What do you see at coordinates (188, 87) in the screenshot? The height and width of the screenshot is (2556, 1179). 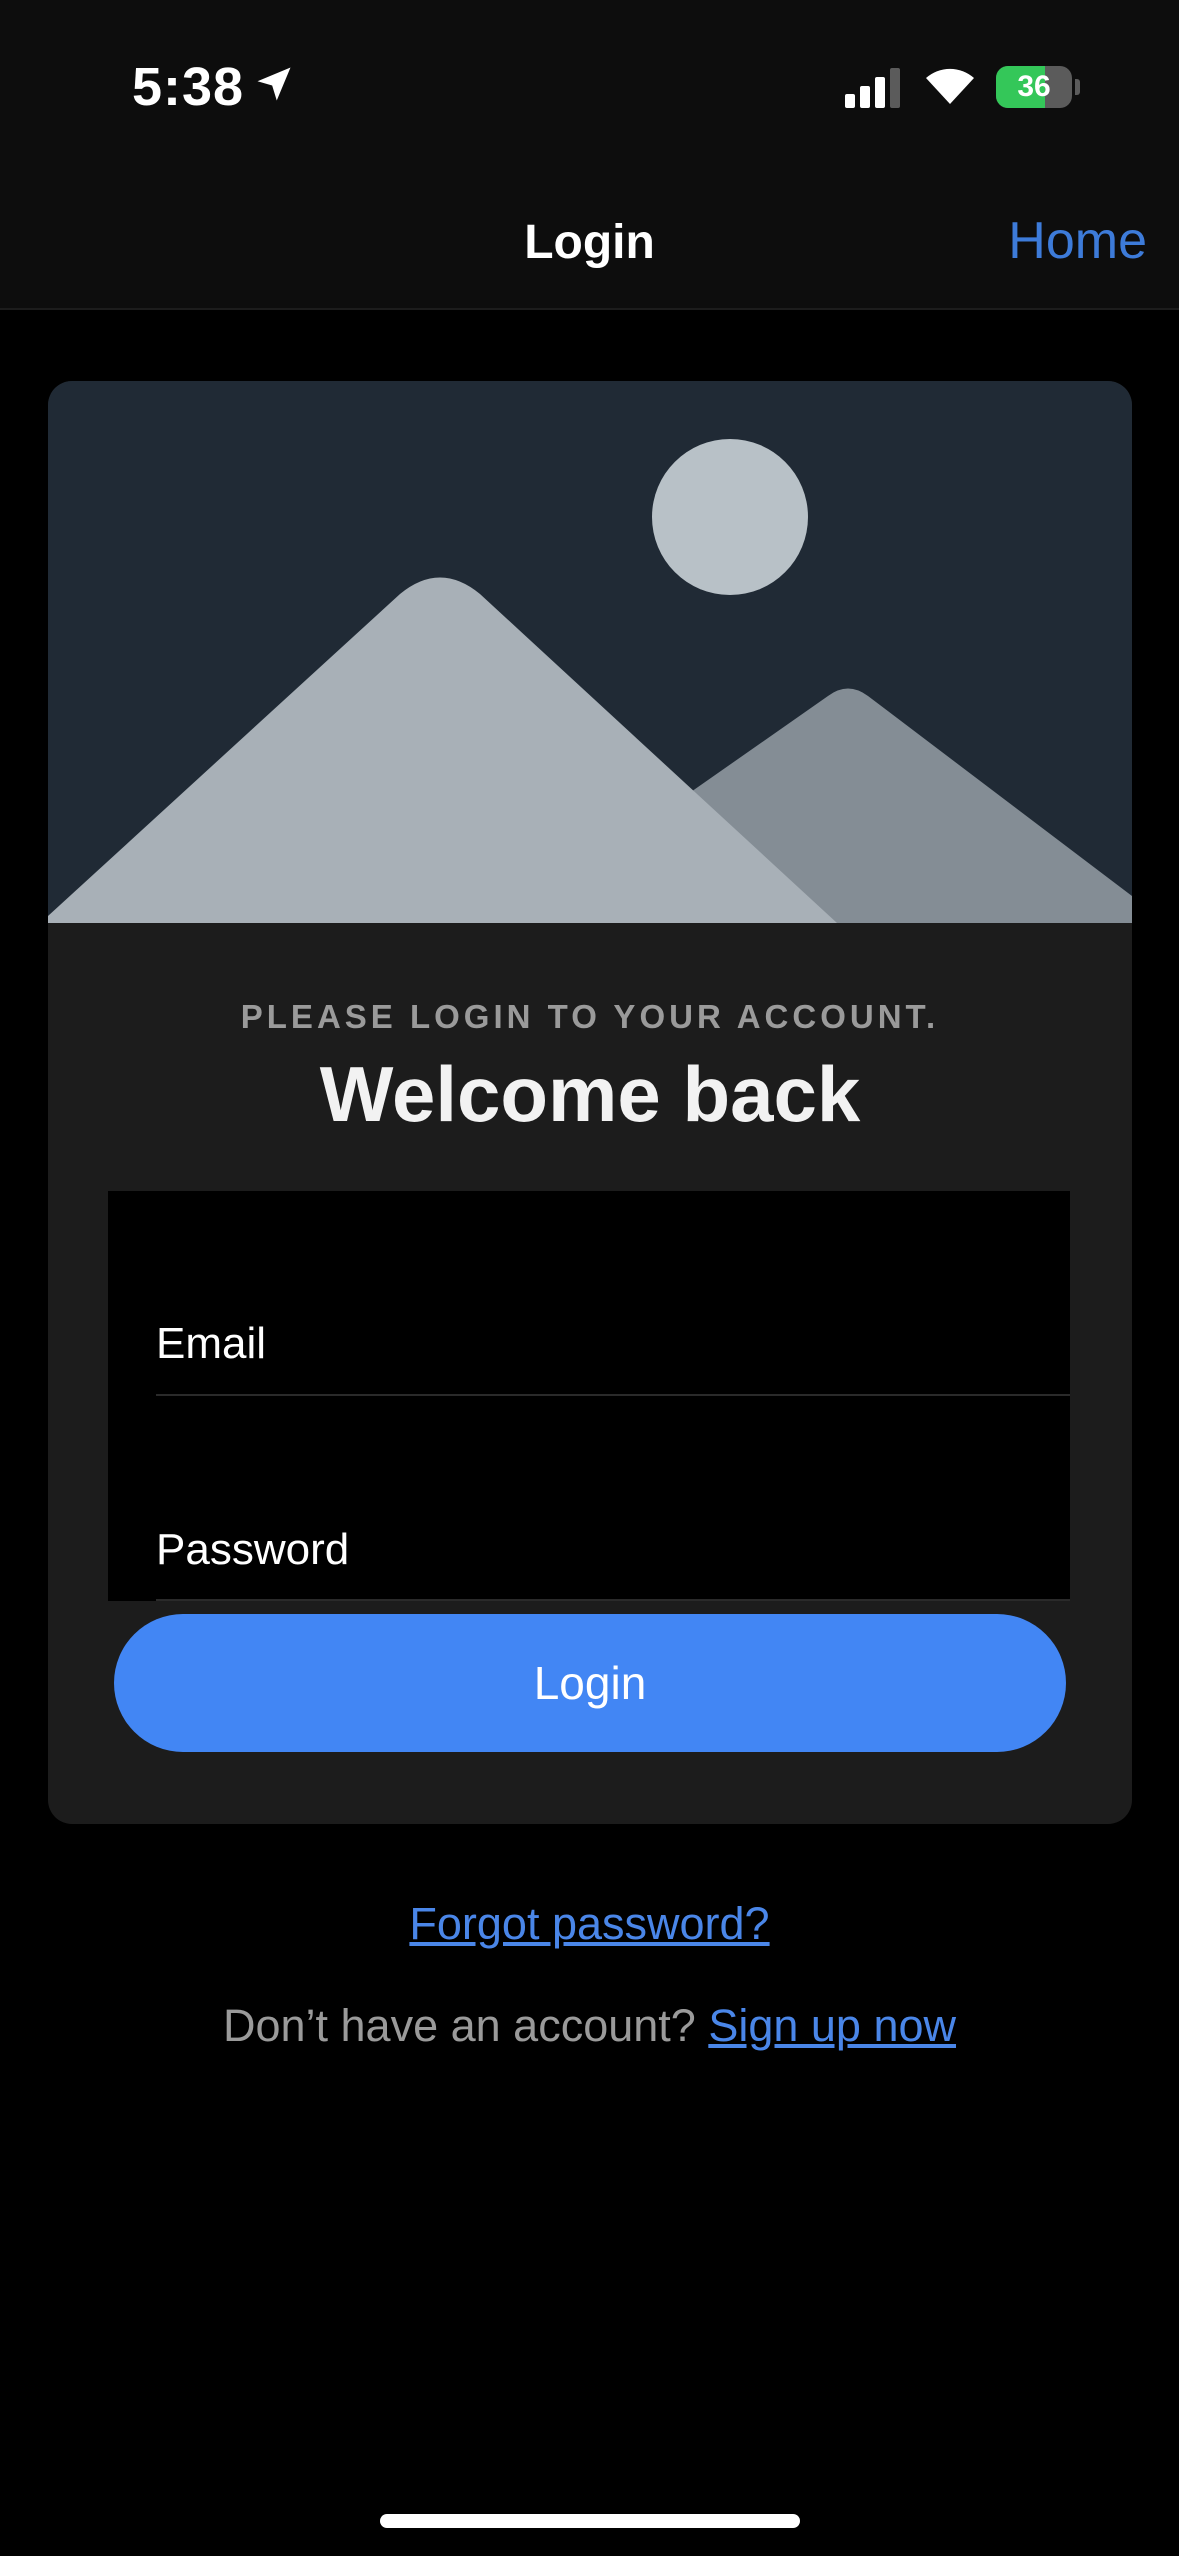 I see `status-time: 5:38` at bounding box center [188, 87].